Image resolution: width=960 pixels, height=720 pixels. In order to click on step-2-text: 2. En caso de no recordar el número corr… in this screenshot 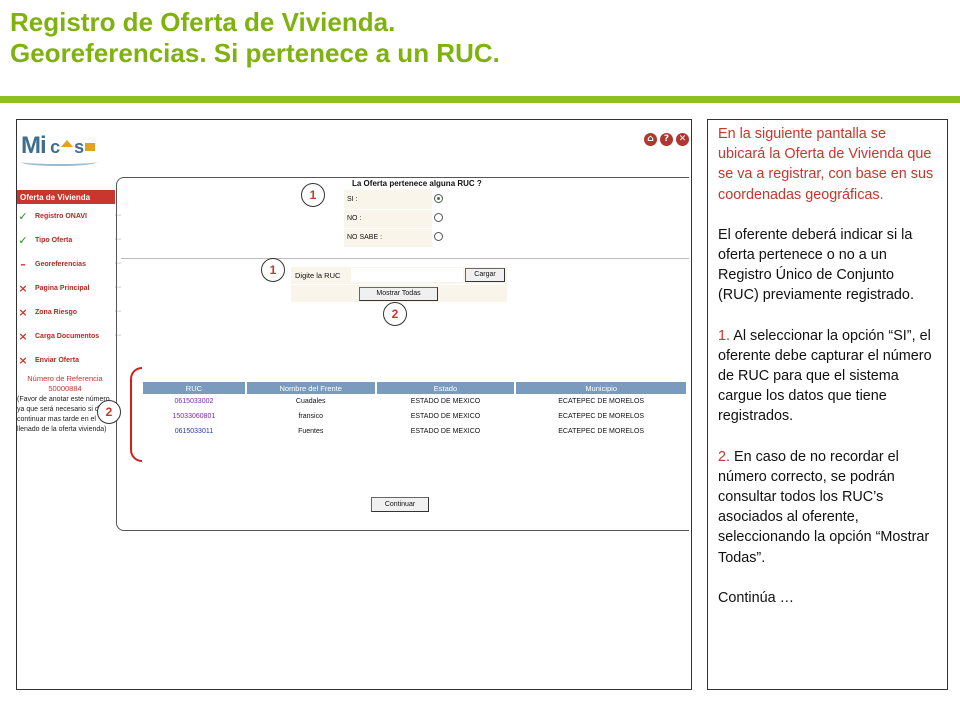, I will do `click(827, 507)`.